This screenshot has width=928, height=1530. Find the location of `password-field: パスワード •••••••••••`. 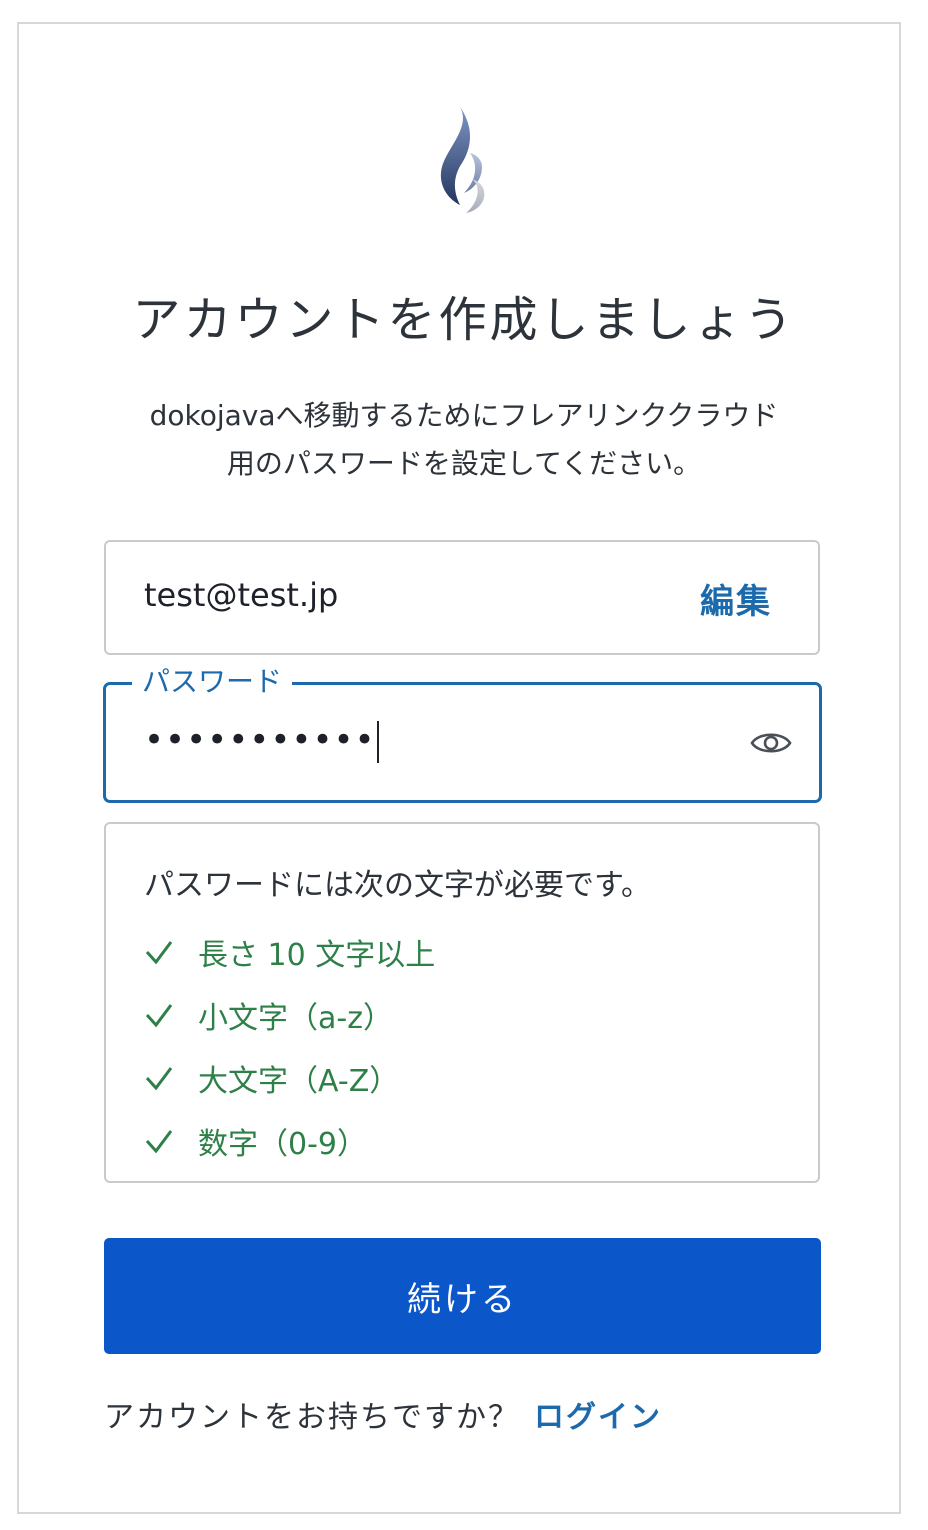

password-field: パスワード ••••••••••• is located at coordinates (462, 734).